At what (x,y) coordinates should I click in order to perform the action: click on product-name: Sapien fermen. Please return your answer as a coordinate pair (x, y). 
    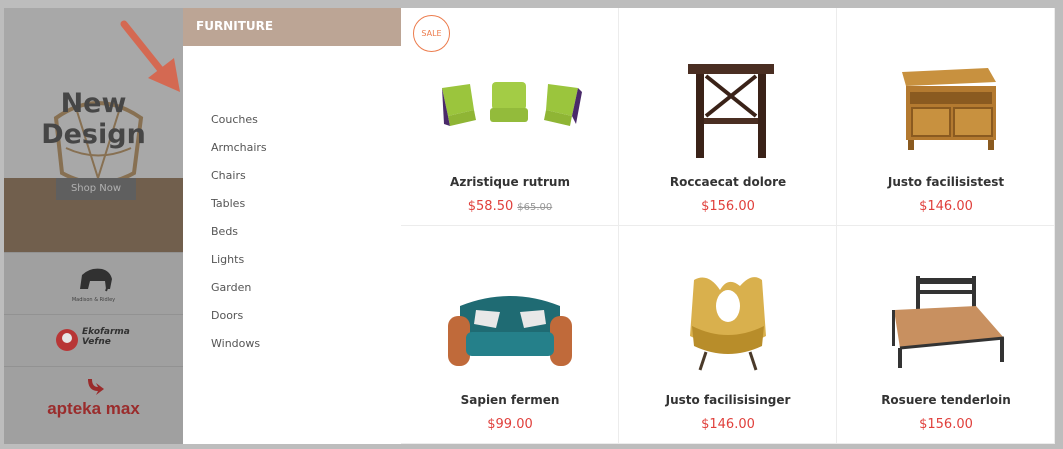
    Looking at the image, I should click on (510, 400).